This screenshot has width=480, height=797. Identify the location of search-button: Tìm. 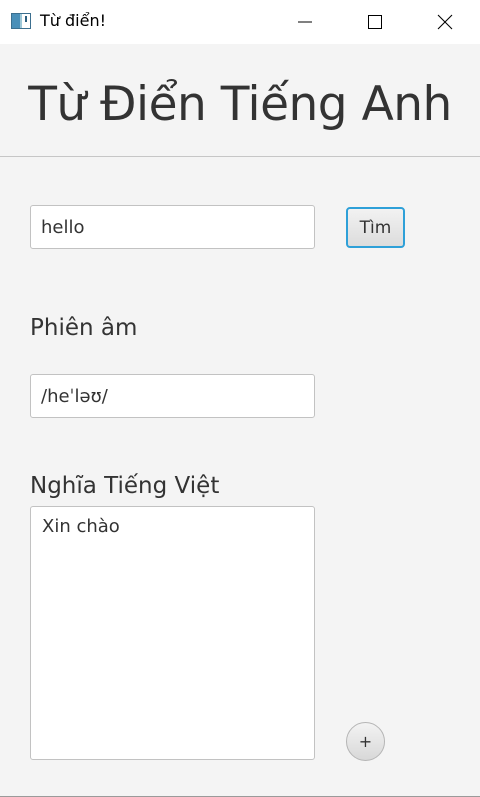
(375, 227).